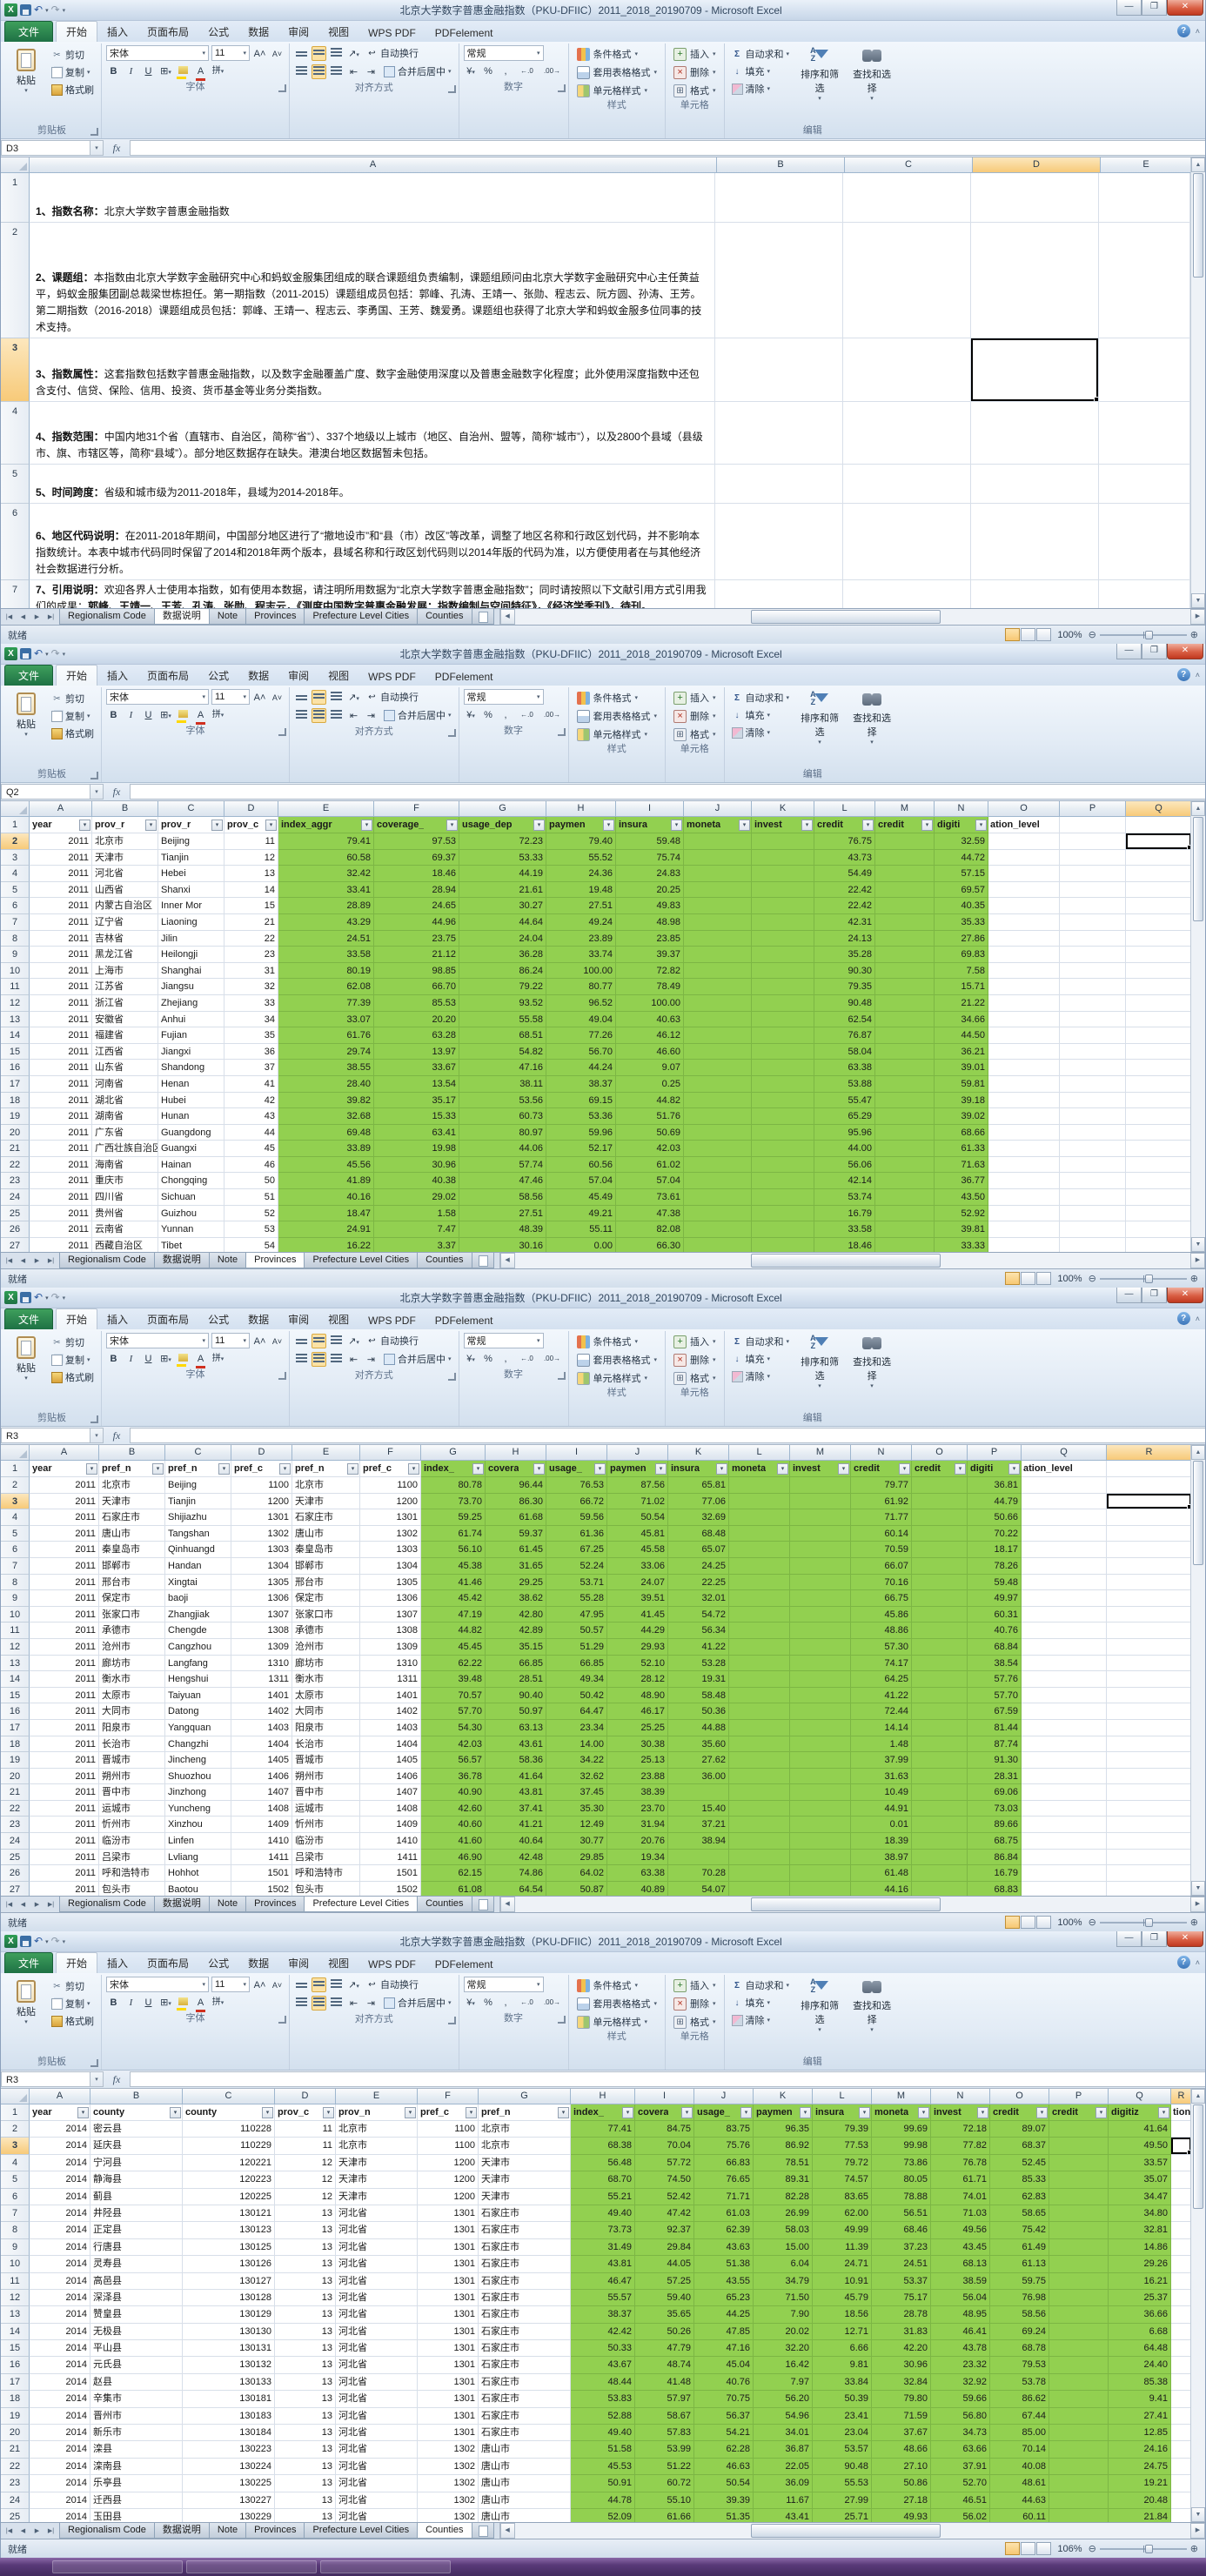 The height and width of the screenshot is (2576, 1206). What do you see at coordinates (198, 1485) in the screenshot?
I see `cell-C2: Beijing` at bounding box center [198, 1485].